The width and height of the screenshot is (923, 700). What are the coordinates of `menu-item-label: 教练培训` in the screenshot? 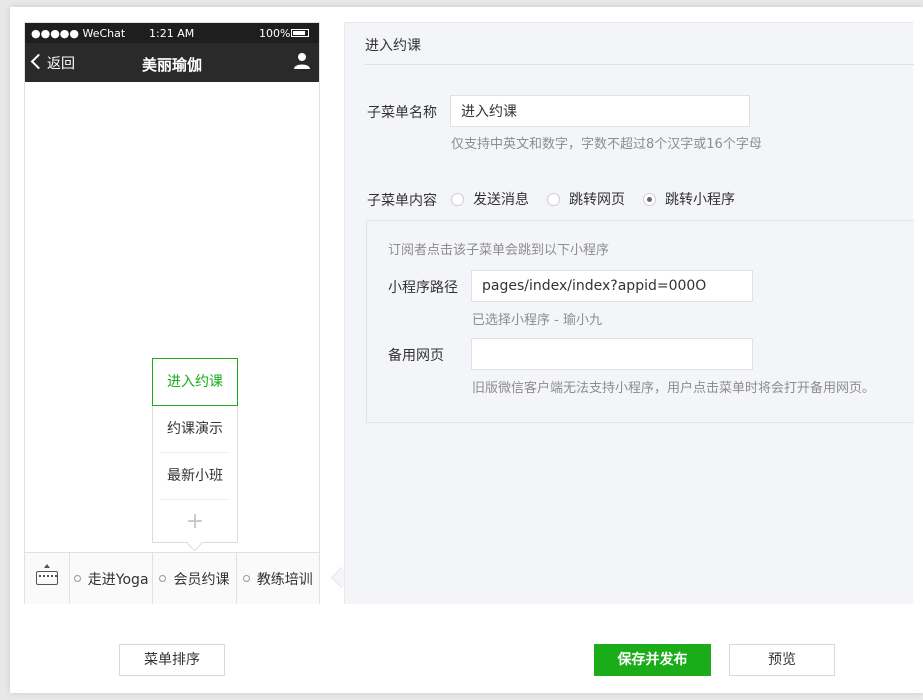 It's located at (284, 579).